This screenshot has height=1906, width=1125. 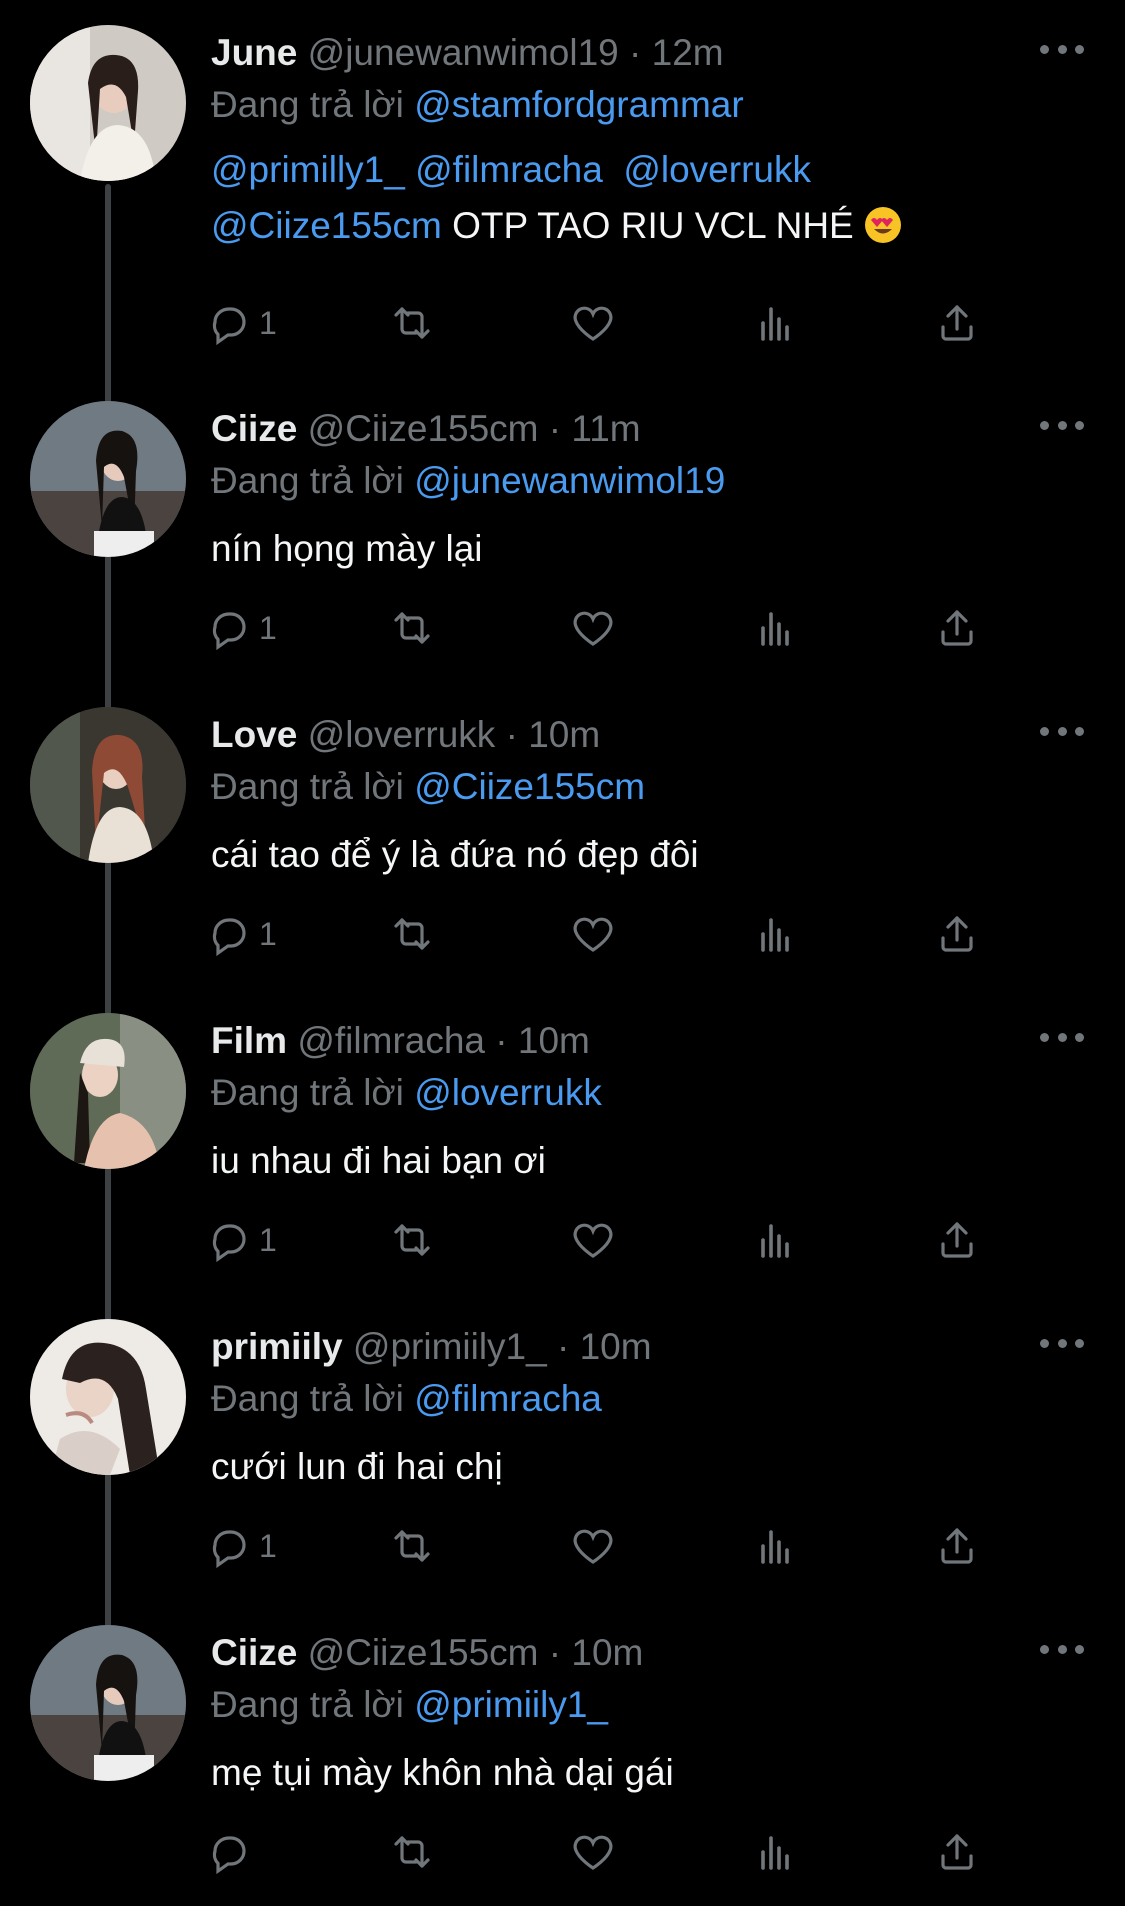 What do you see at coordinates (254, 734) in the screenshot?
I see `display-name: Love` at bounding box center [254, 734].